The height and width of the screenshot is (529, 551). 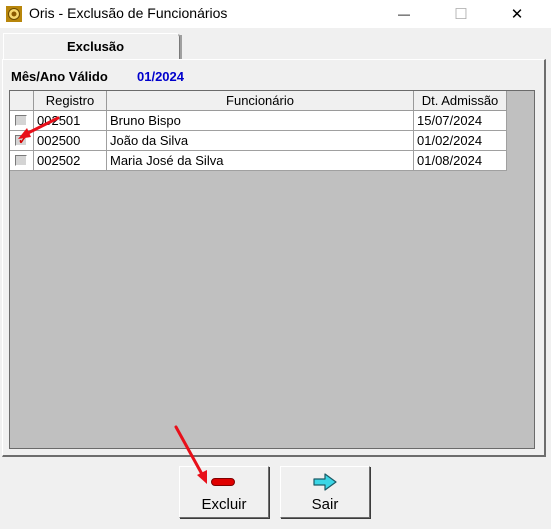 I want to click on period-value: 01/2024, so click(x=160, y=76).